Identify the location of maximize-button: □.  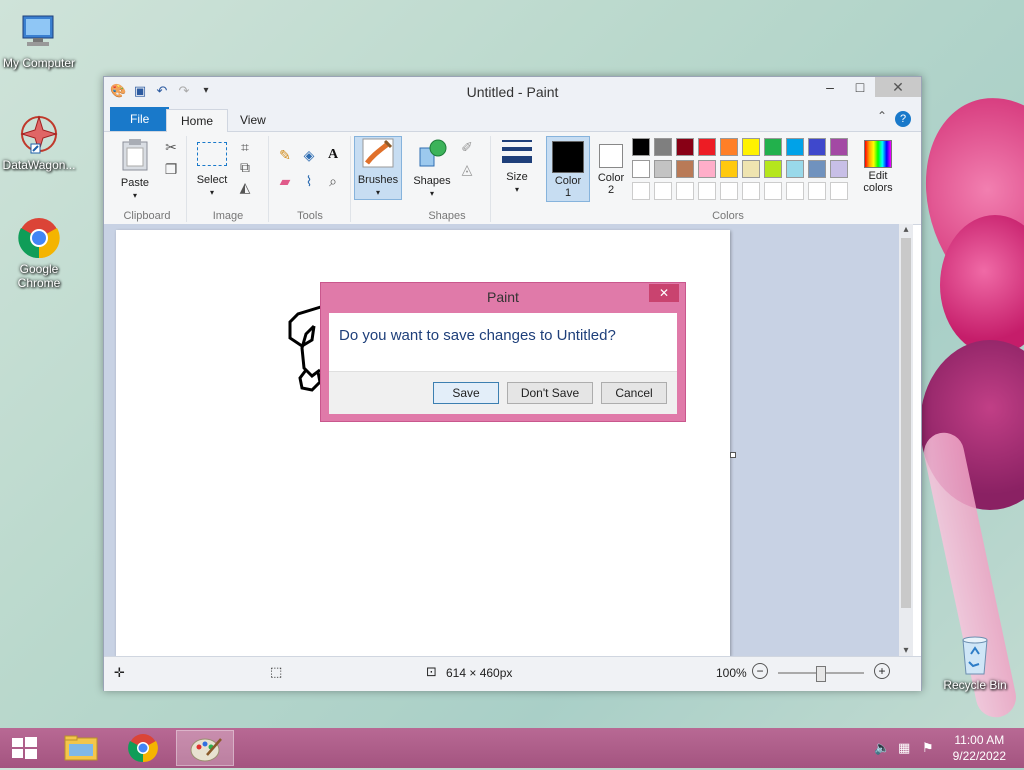
(860, 87).